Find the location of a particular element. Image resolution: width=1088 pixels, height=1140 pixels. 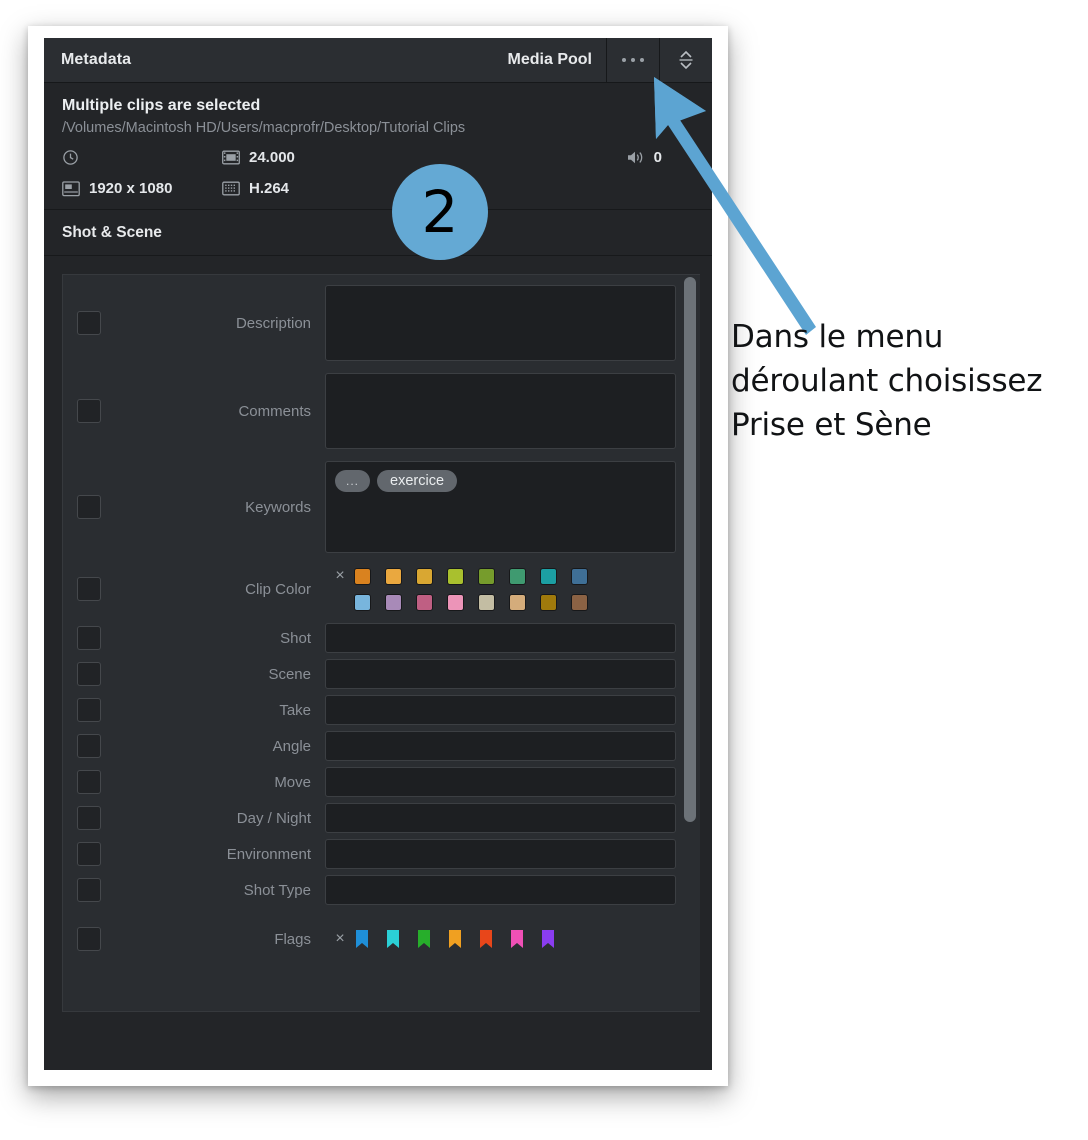

field-label-day-night: Day / Night is located at coordinates (273, 818).